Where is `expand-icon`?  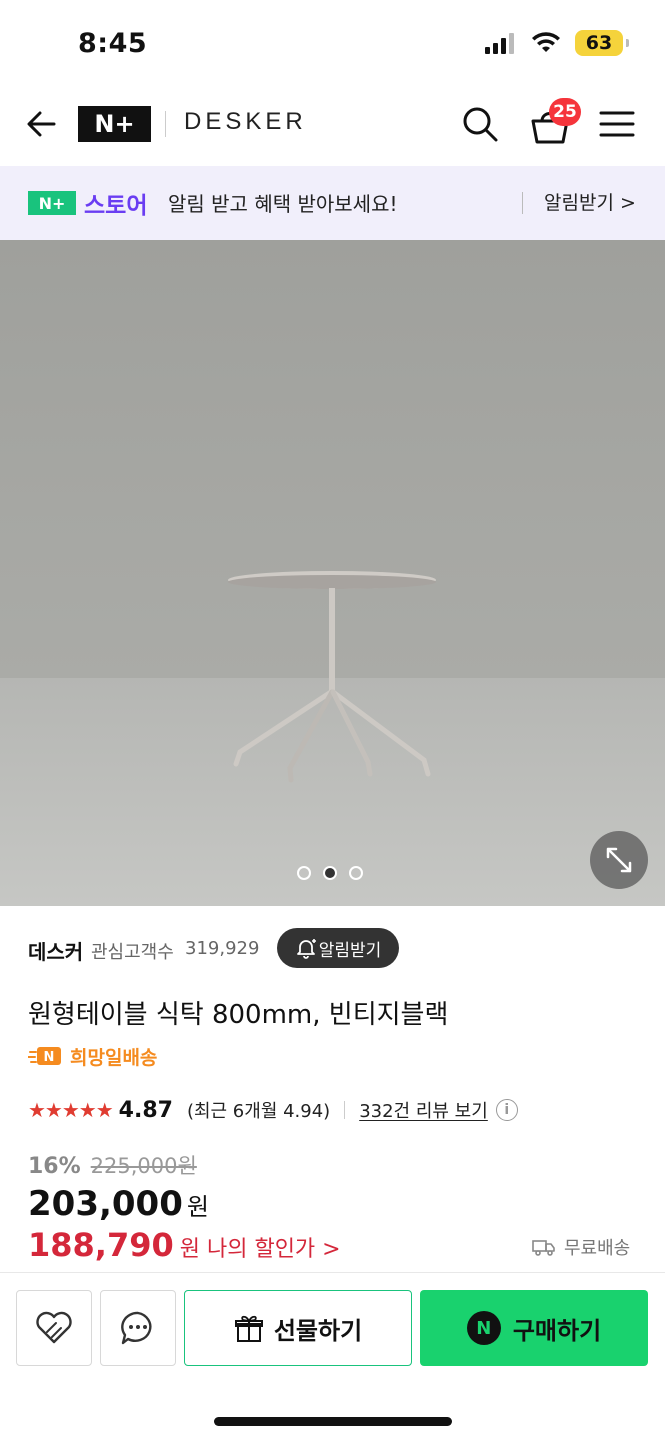
expand-icon is located at coordinates (619, 860).